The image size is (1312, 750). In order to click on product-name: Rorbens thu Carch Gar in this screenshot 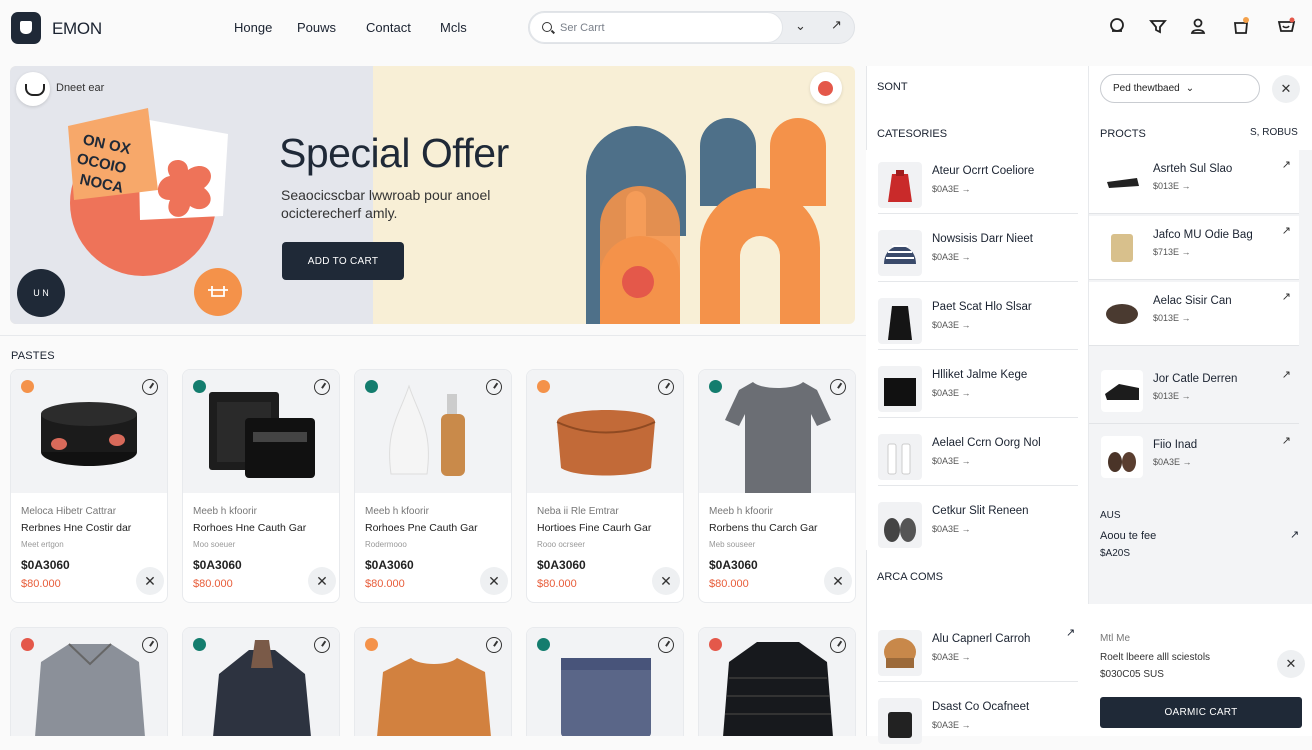, I will do `click(763, 528)`.